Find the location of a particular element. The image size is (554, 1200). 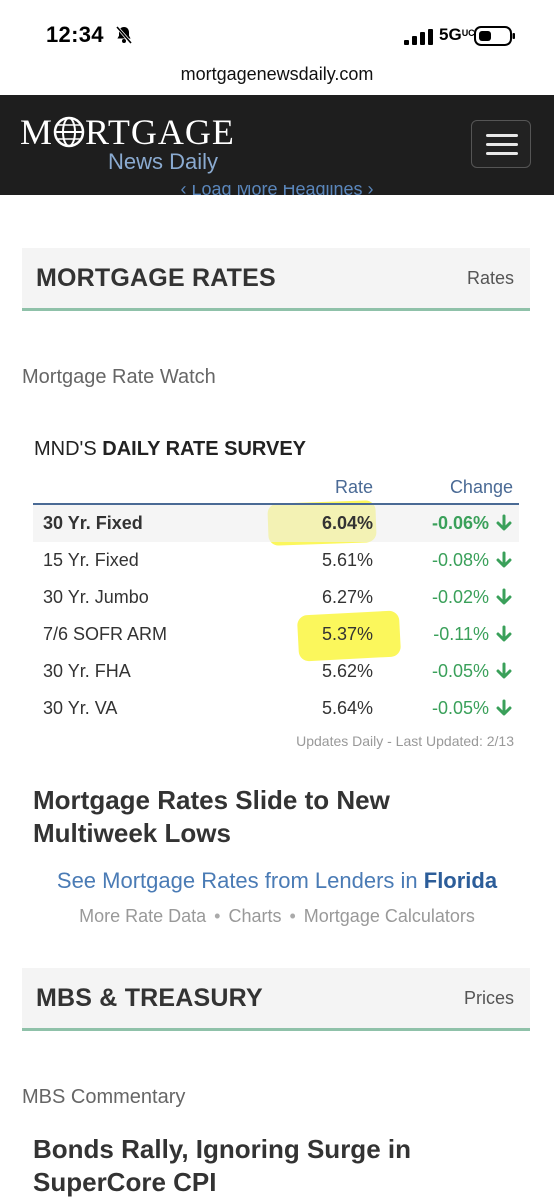

more-rate-data-link: More Rate Data is located at coordinates (142, 916).